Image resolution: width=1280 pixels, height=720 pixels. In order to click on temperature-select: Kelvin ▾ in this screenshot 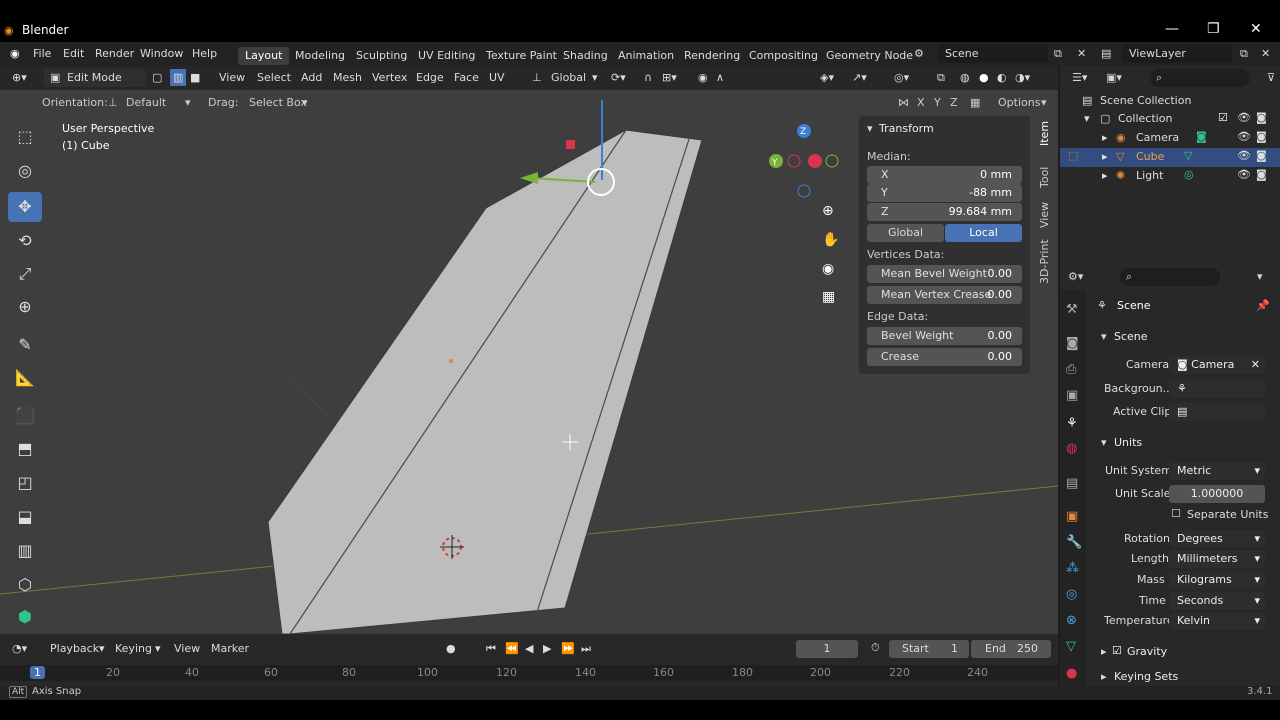, I will do `click(1217, 621)`.